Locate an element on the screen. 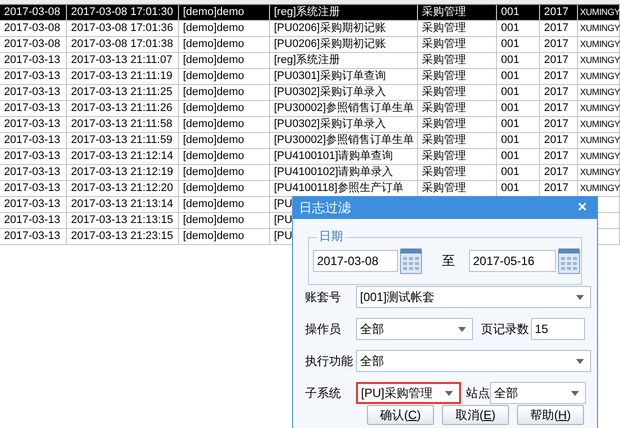 The width and height of the screenshot is (620, 428). table-cell-text: [PU0302]采购订单录入 is located at coordinates (329, 124).